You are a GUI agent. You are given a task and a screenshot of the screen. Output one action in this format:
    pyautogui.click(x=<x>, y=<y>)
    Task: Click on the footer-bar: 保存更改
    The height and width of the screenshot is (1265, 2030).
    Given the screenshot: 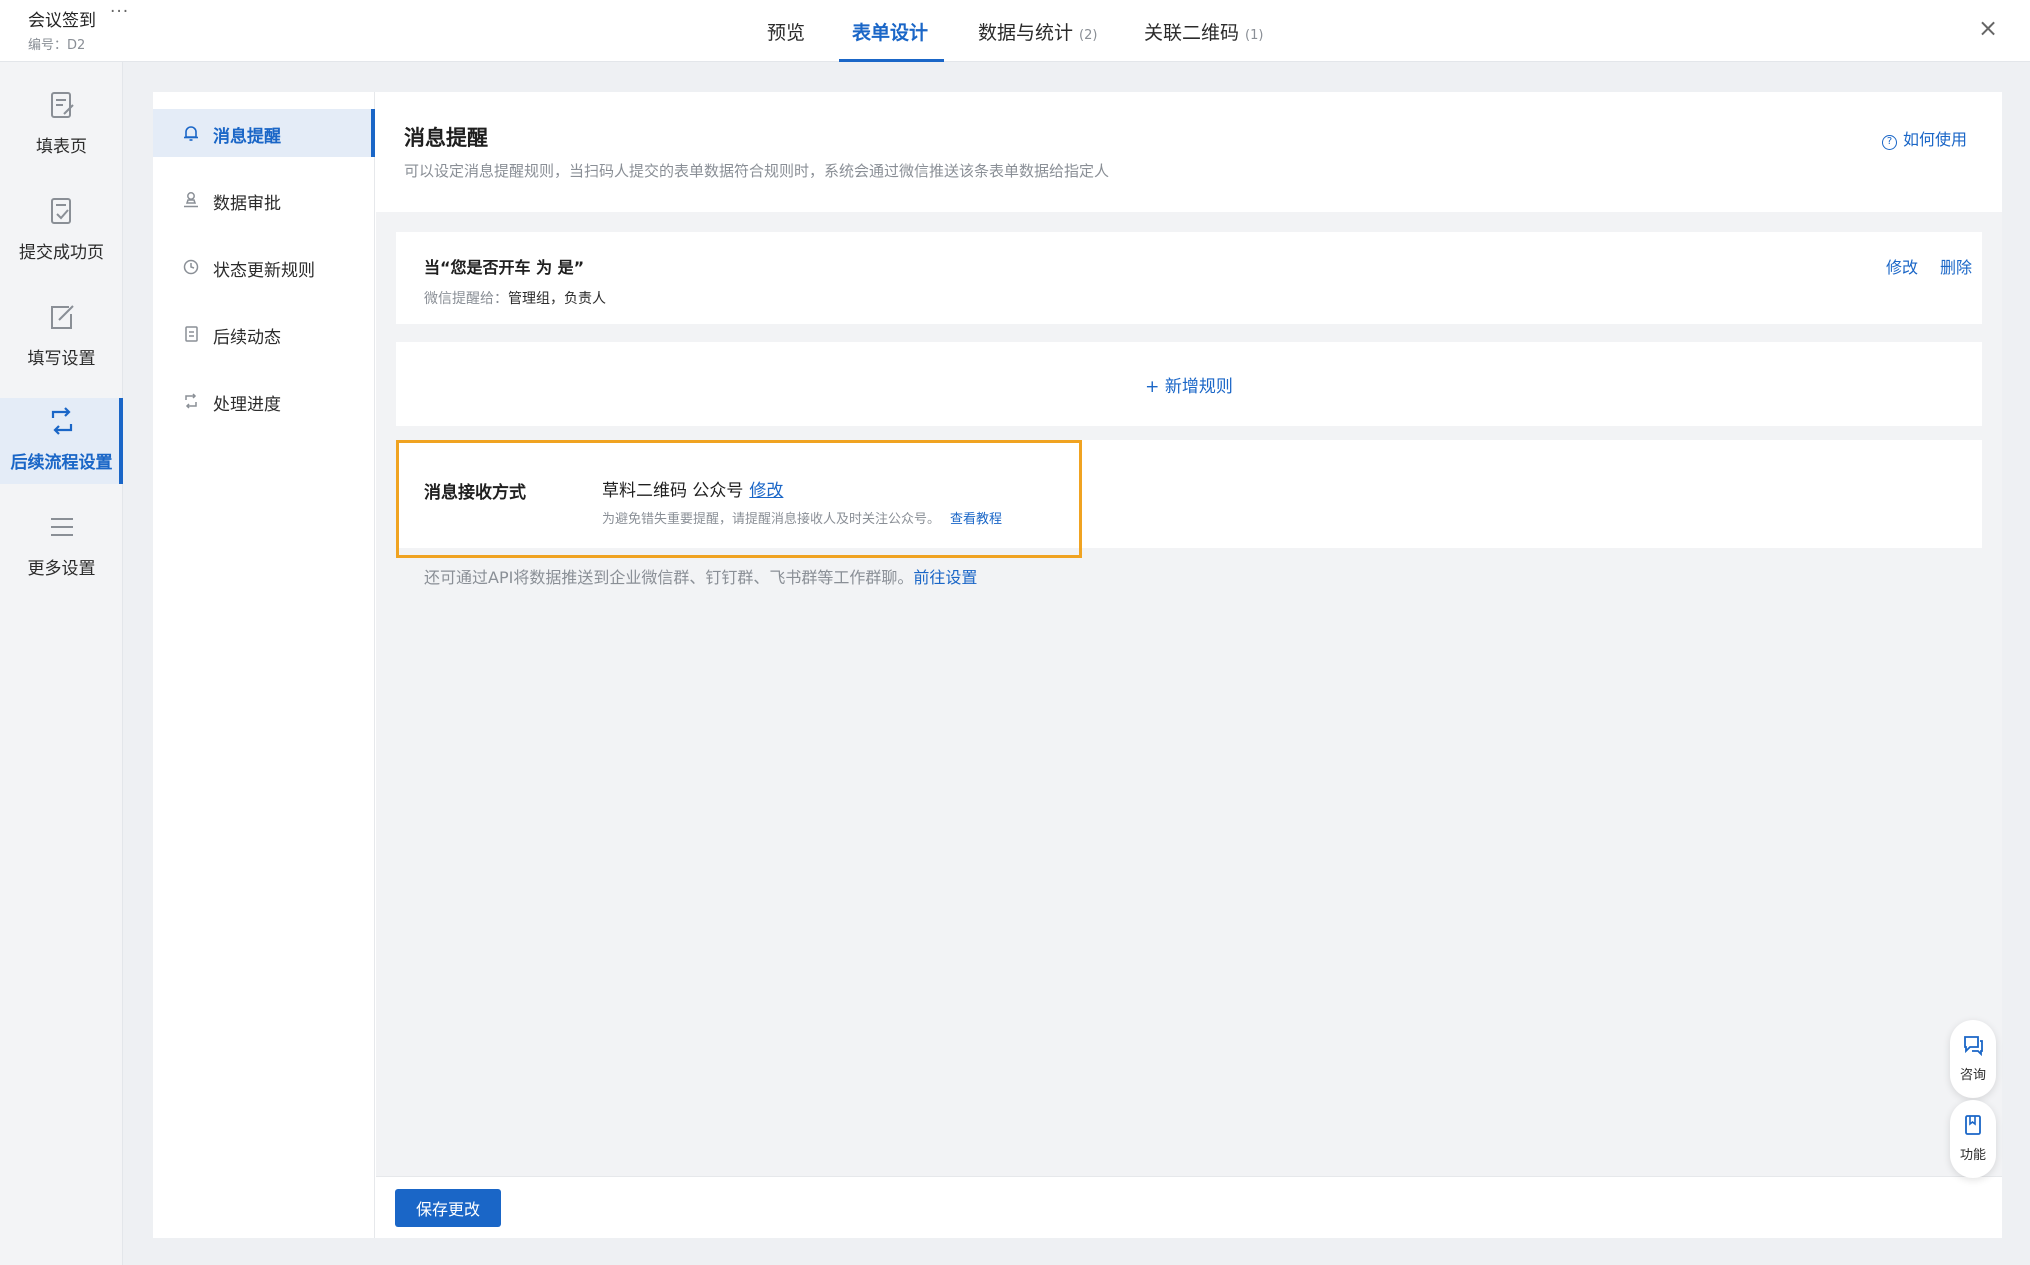 What is the action you would take?
    pyautogui.click(x=1189, y=1207)
    